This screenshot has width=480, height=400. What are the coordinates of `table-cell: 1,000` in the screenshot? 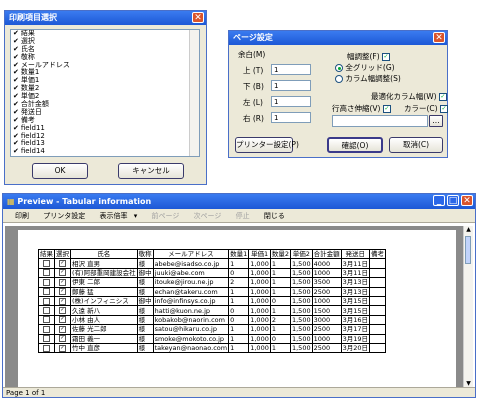 It's located at (259, 329).